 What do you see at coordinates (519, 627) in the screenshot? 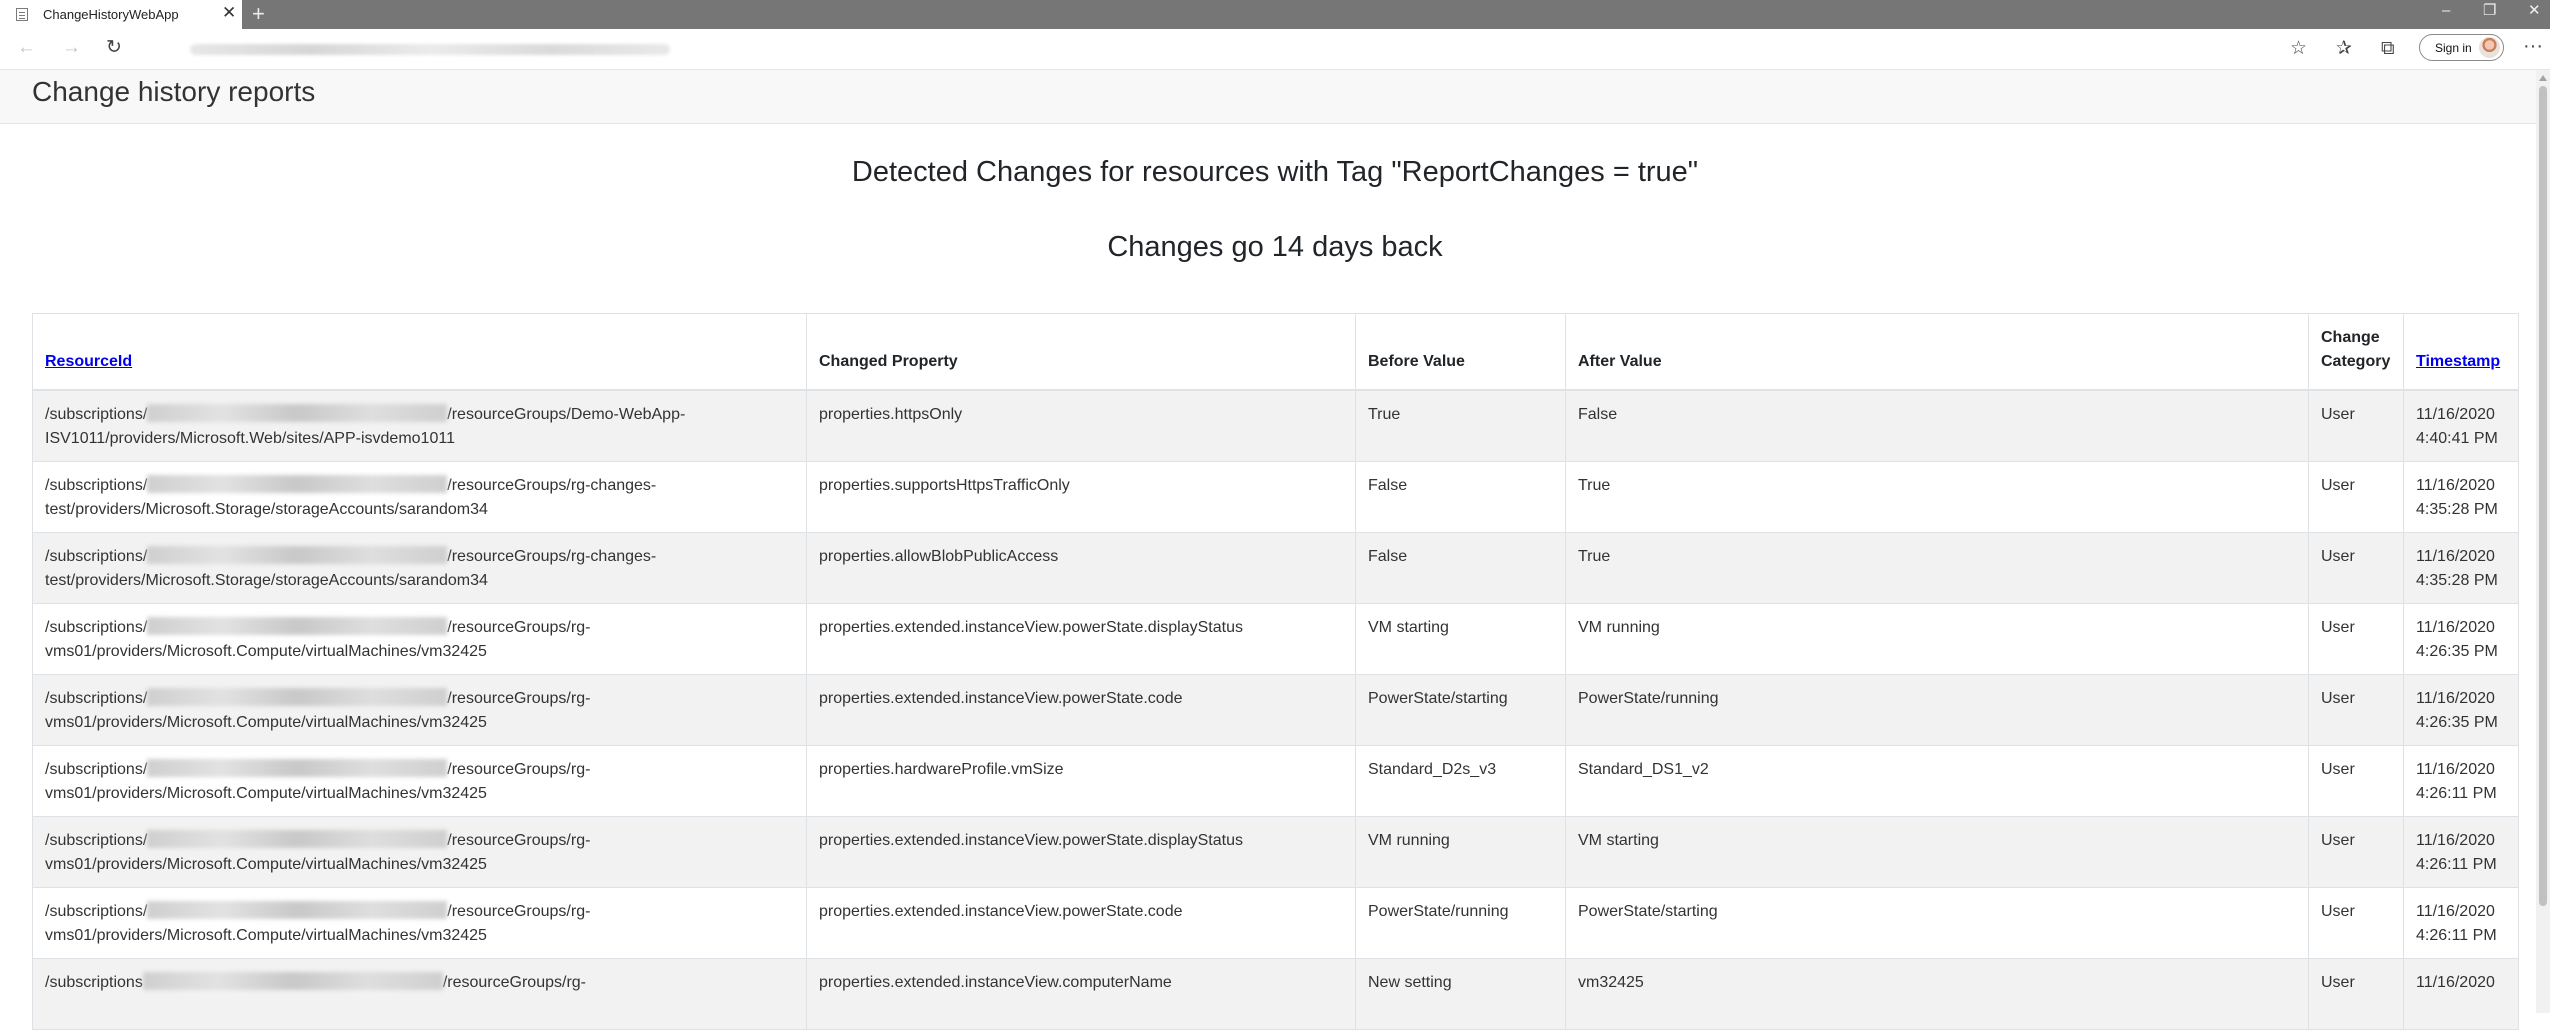
I see `resource-id-middle: /resourceGroups/rg-` at bounding box center [519, 627].